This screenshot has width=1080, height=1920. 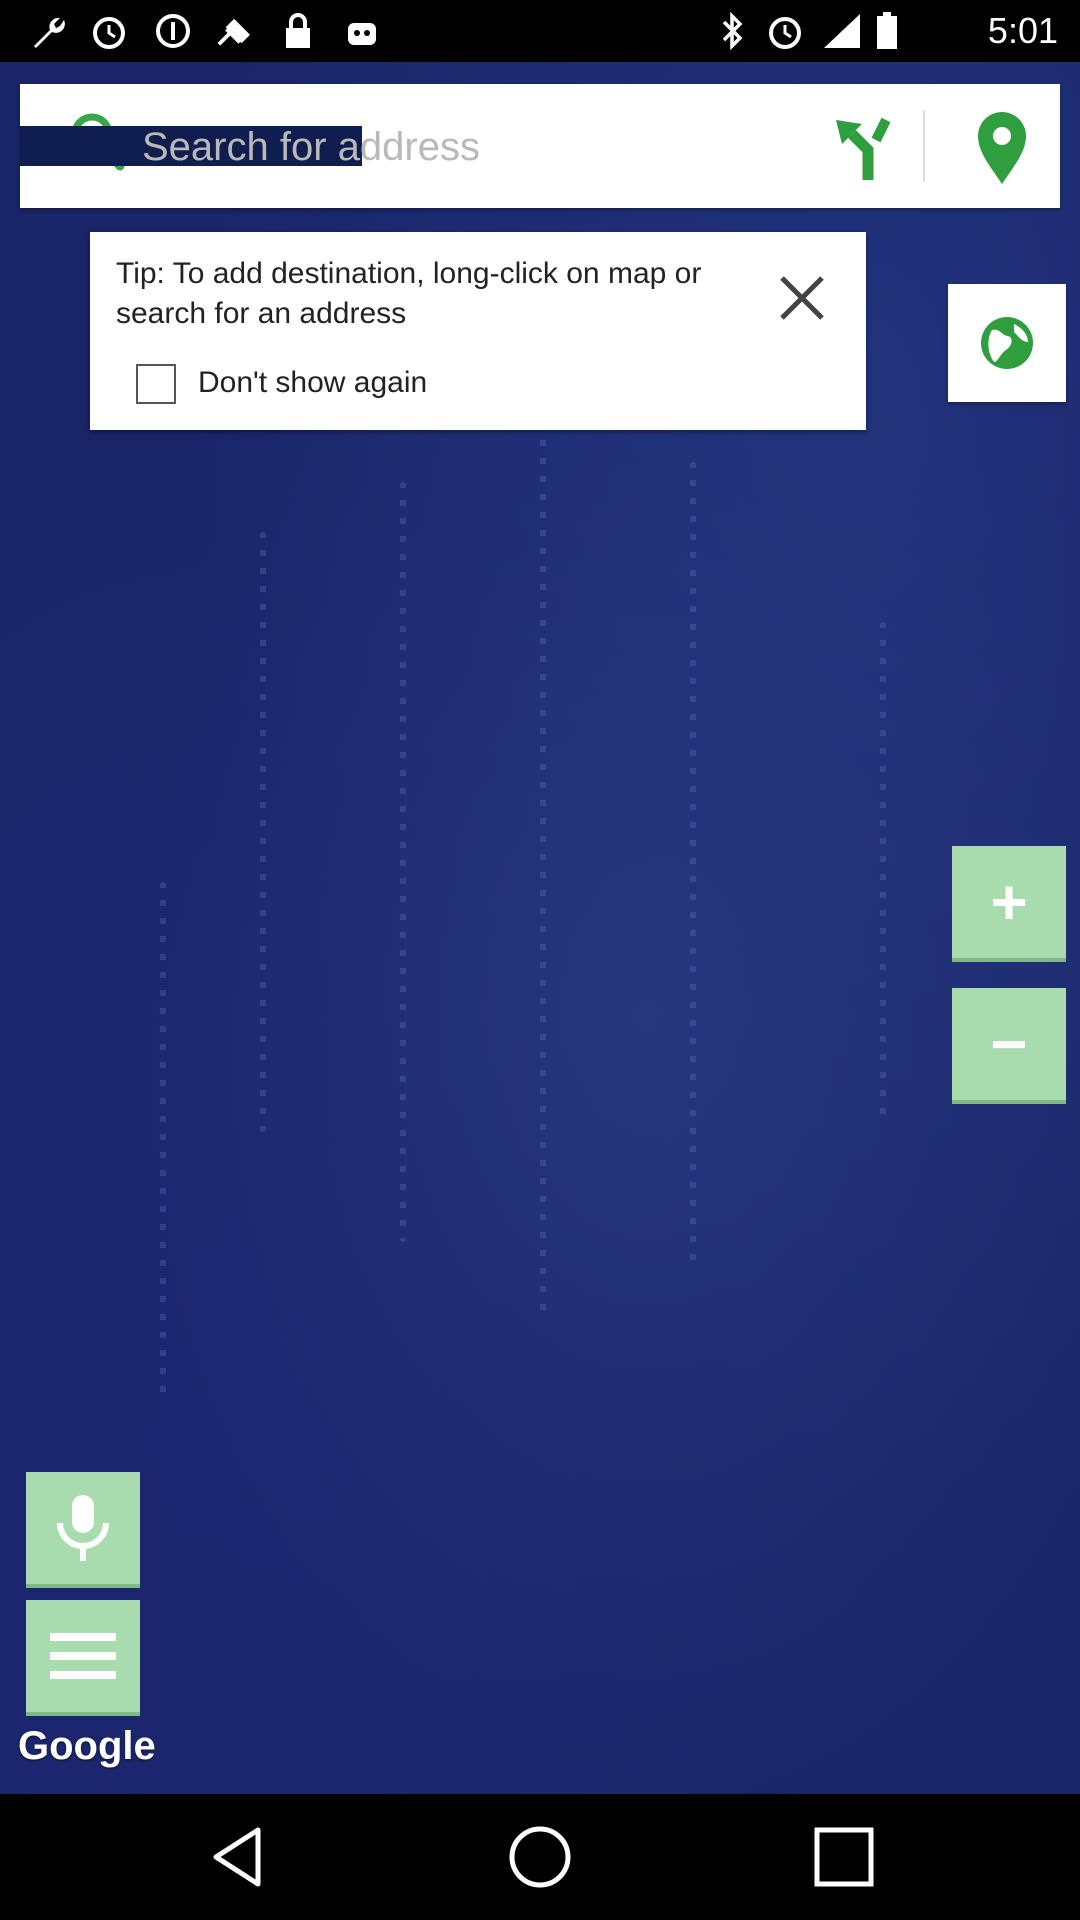 I want to click on home-icon, so click(x=540, y=1857).